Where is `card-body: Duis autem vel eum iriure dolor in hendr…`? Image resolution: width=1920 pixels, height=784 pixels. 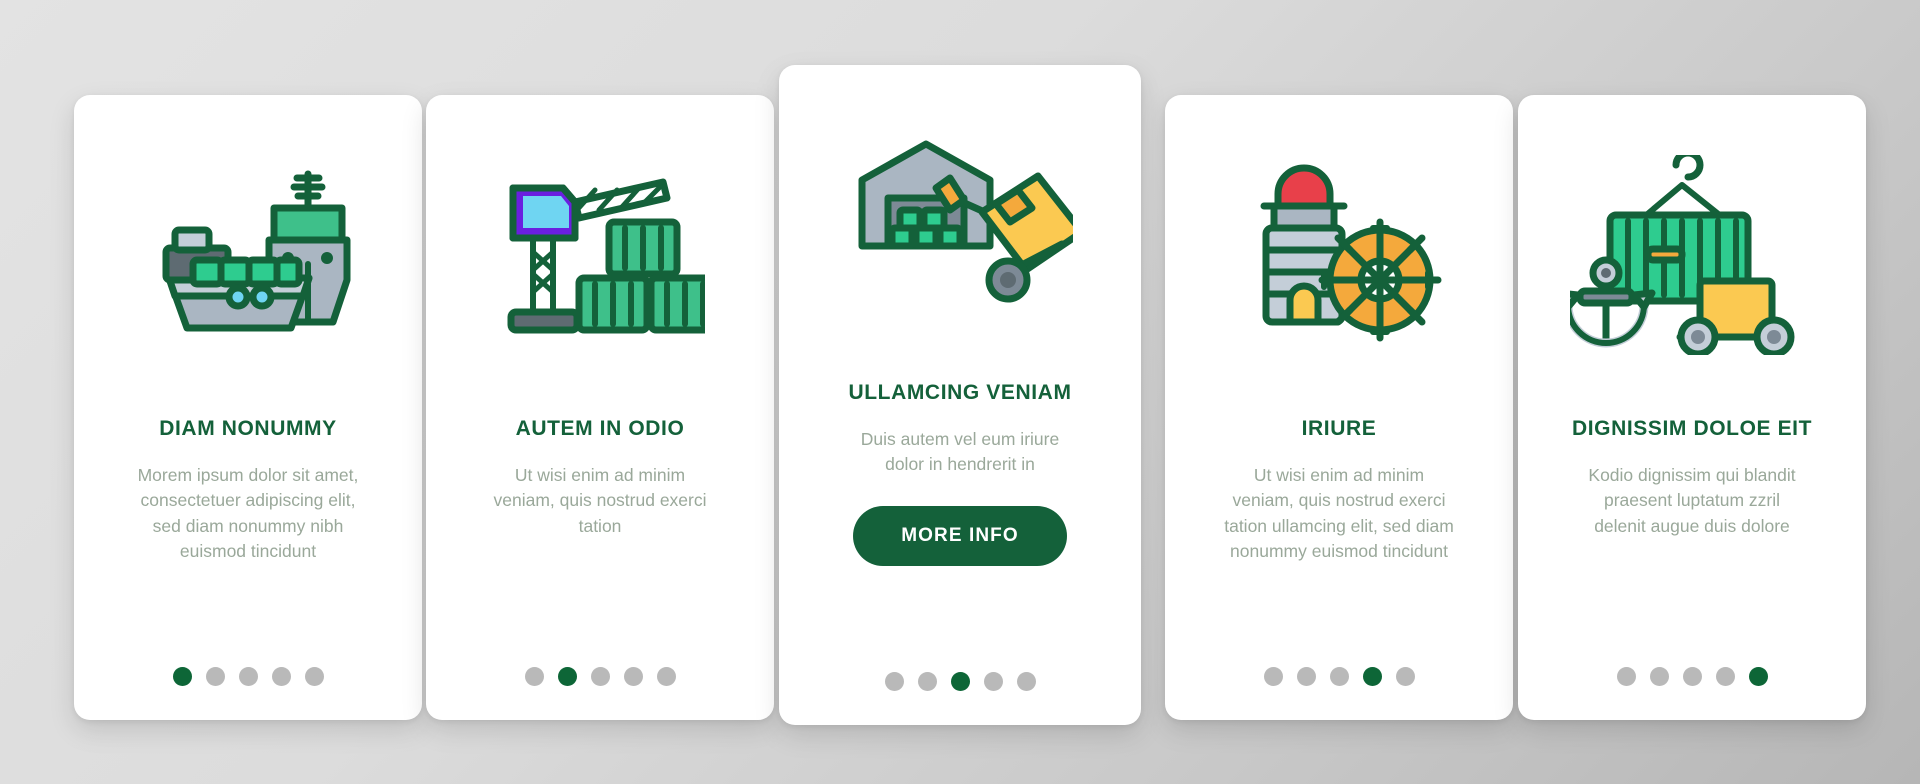 card-body: Duis autem vel eum iriure dolor in hendr… is located at coordinates (960, 452).